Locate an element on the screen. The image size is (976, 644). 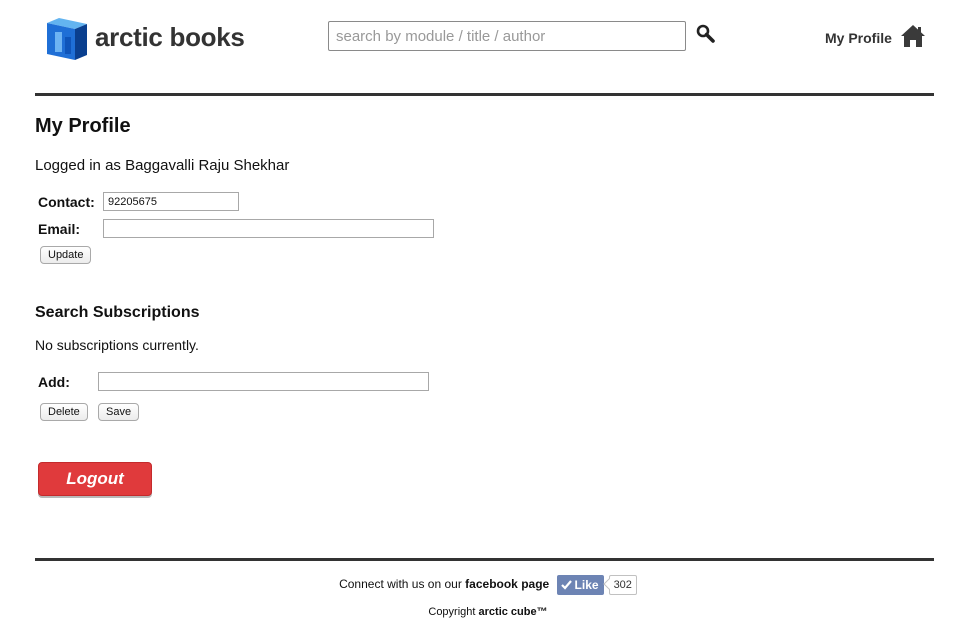
connect-text: Connect with us on our is located at coordinates (400, 584).